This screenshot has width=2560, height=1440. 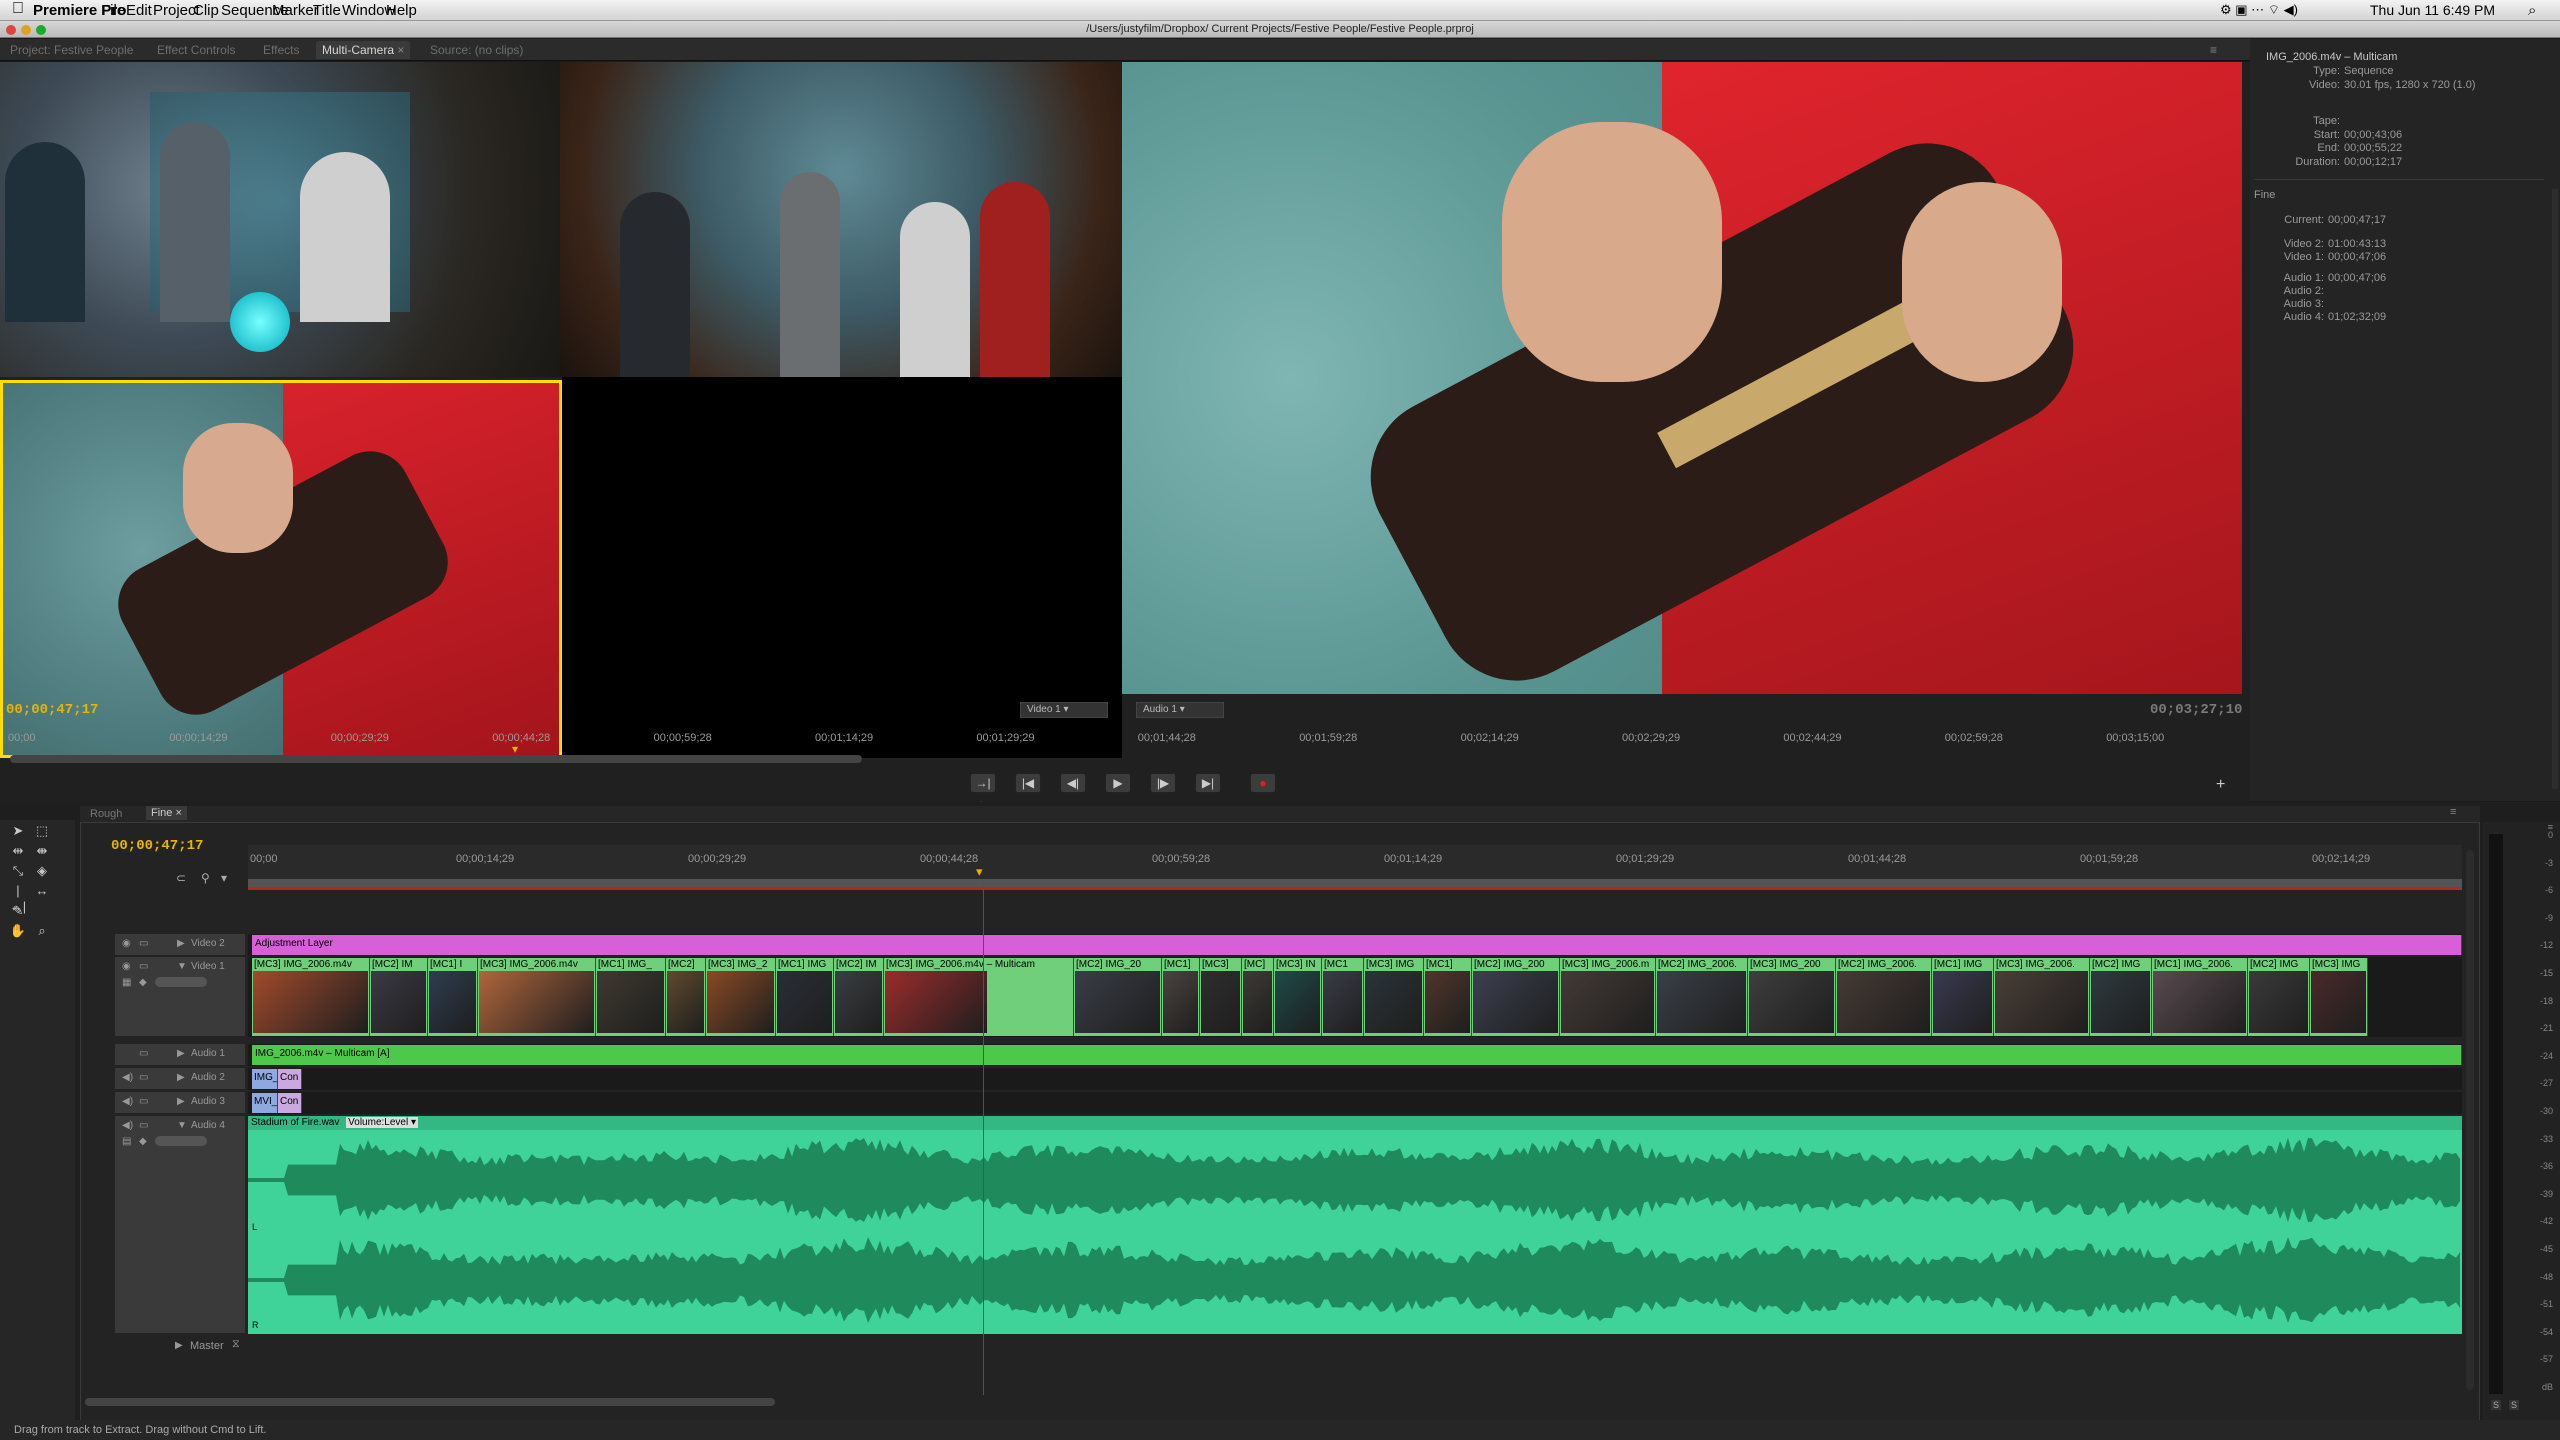 I want to click on master-clip-icon: ⧖, so click(x=236, y=1344).